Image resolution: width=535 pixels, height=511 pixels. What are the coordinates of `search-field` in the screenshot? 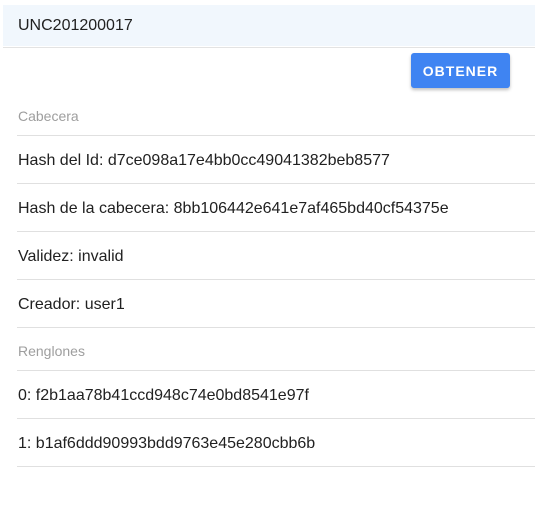 It's located at (269, 25).